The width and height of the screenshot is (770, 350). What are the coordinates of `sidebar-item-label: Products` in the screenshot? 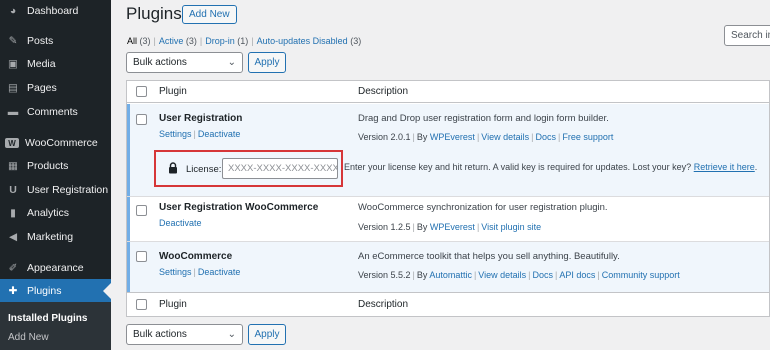 It's located at (48, 166).